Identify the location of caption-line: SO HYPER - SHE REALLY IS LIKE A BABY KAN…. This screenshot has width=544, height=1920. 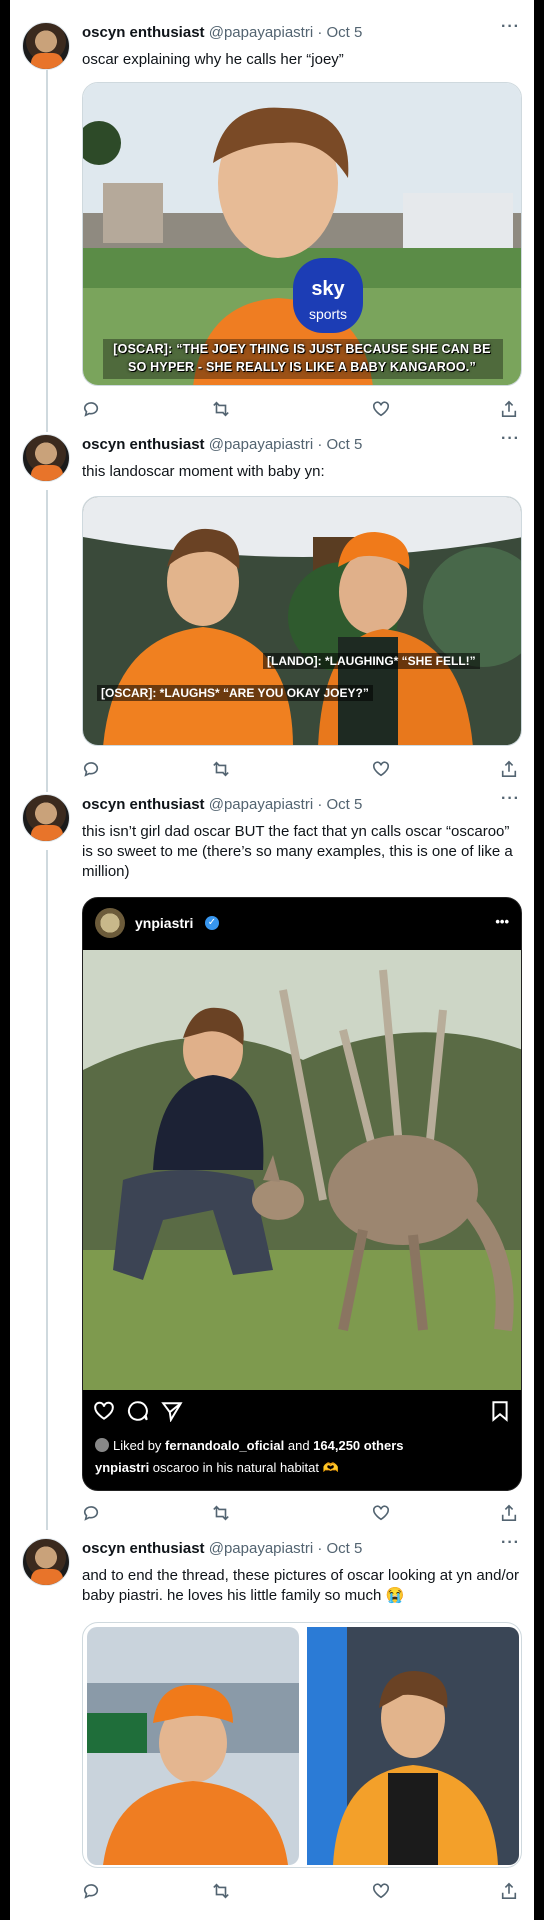
(302, 367).